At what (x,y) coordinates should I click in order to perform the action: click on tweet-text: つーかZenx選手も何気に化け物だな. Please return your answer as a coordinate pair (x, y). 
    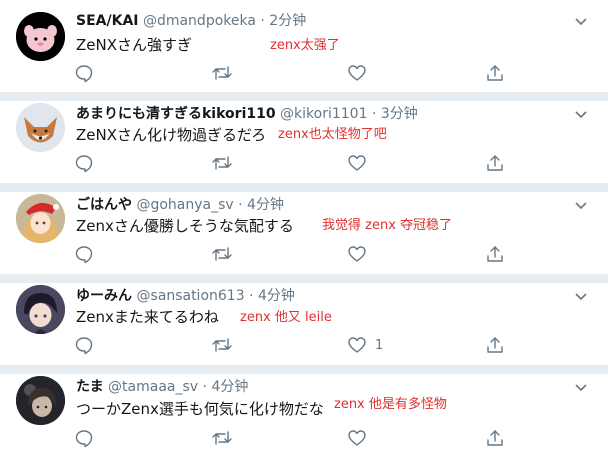
    Looking at the image, I should click on (200, 409).